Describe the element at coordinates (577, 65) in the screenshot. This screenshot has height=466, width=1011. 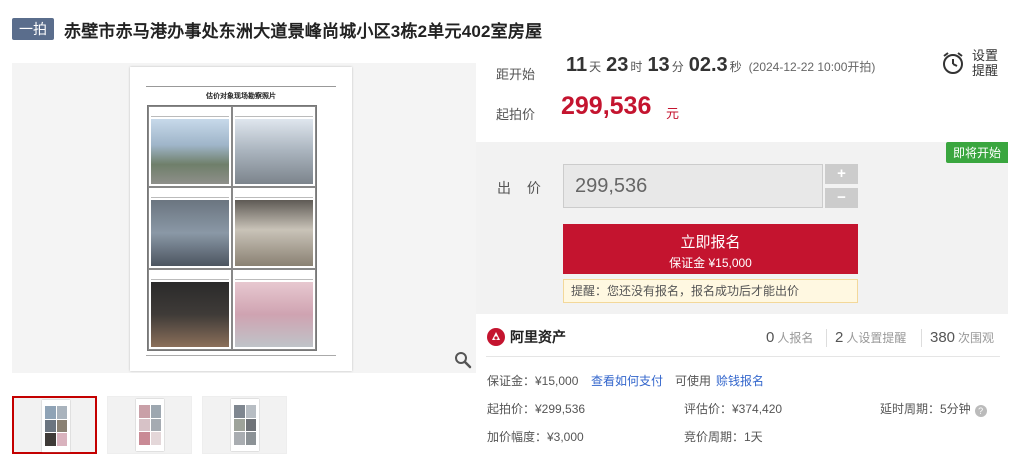
I see `countdown-days: 11` at that location.